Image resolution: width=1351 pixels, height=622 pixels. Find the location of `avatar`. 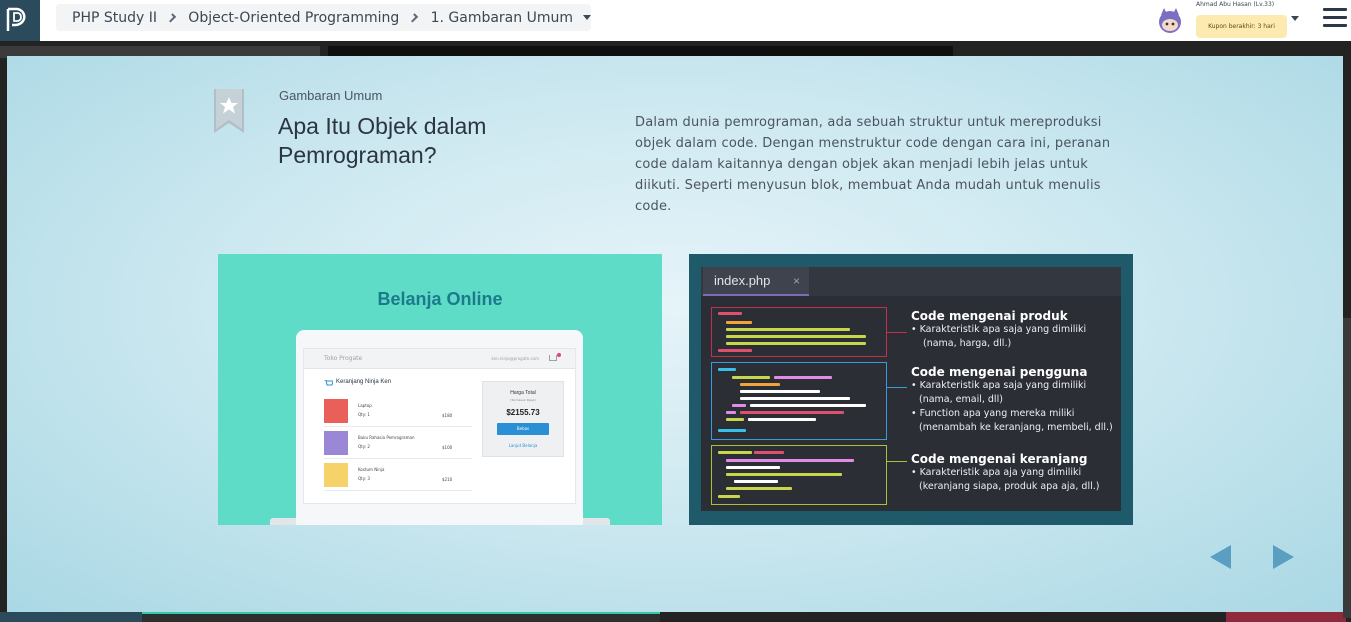

avatar is located at coordinates (1170, 21).